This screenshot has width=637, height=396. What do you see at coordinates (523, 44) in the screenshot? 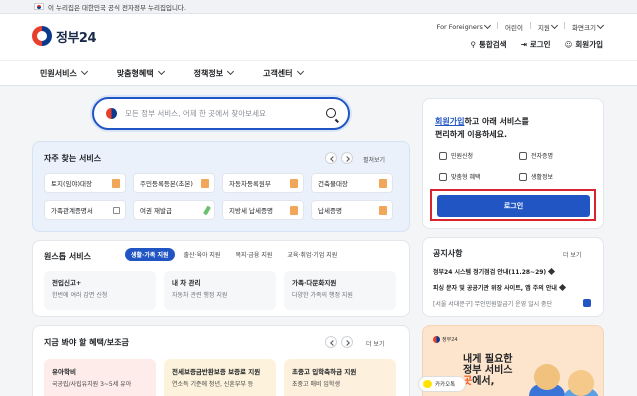
I see `login-icon: ⇥` at bounding box center [523, 44].